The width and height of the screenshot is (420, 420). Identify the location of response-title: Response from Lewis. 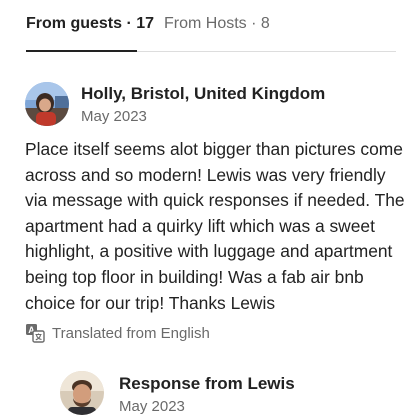
(207, 383).